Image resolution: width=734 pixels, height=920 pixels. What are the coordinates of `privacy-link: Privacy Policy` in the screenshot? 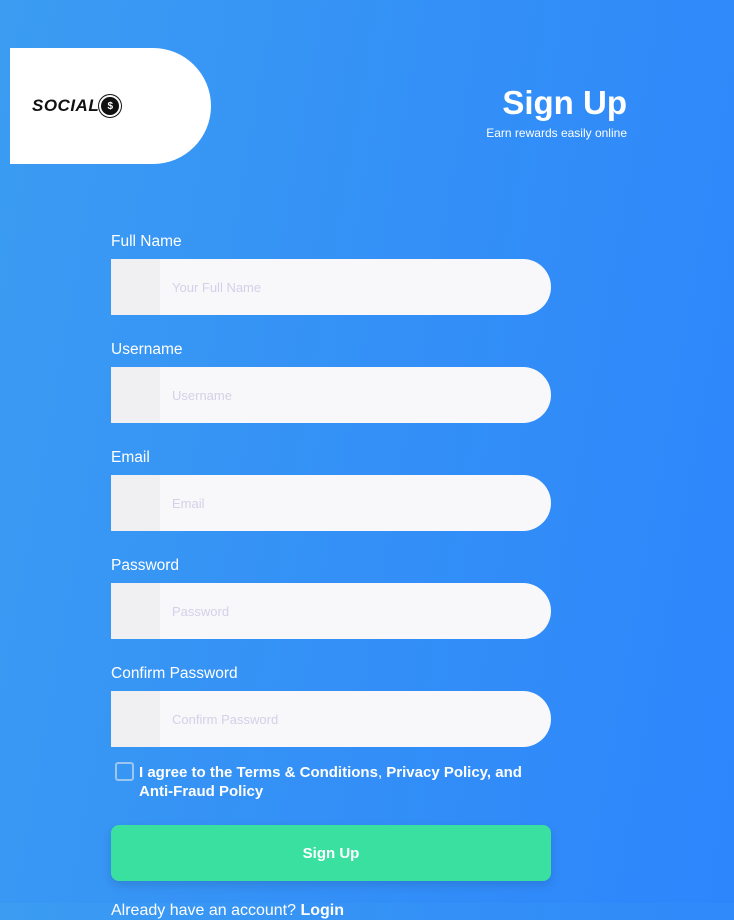 It's located at (436, 772).